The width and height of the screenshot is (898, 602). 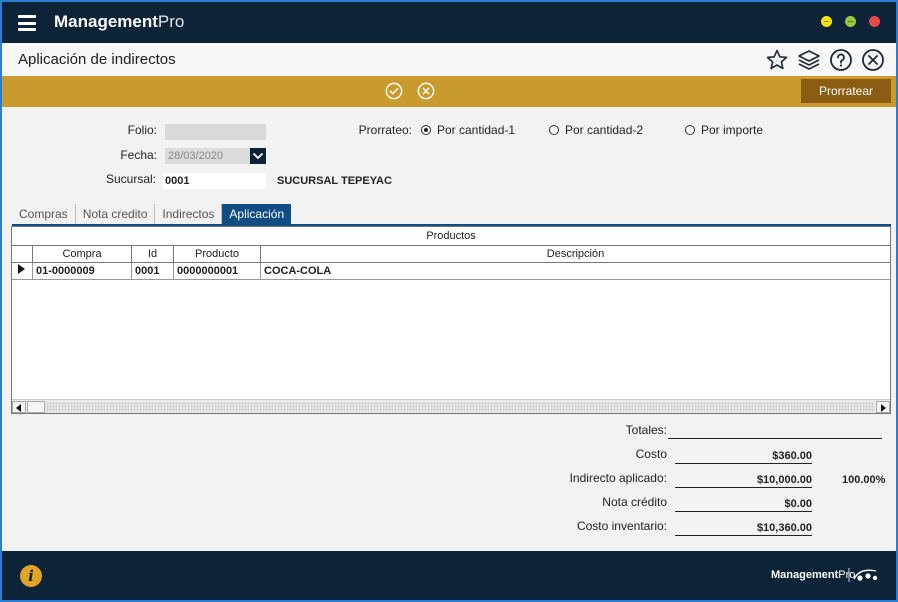 I want to click on footer-bar: i ManagementPro, so click(x=449, y=576).